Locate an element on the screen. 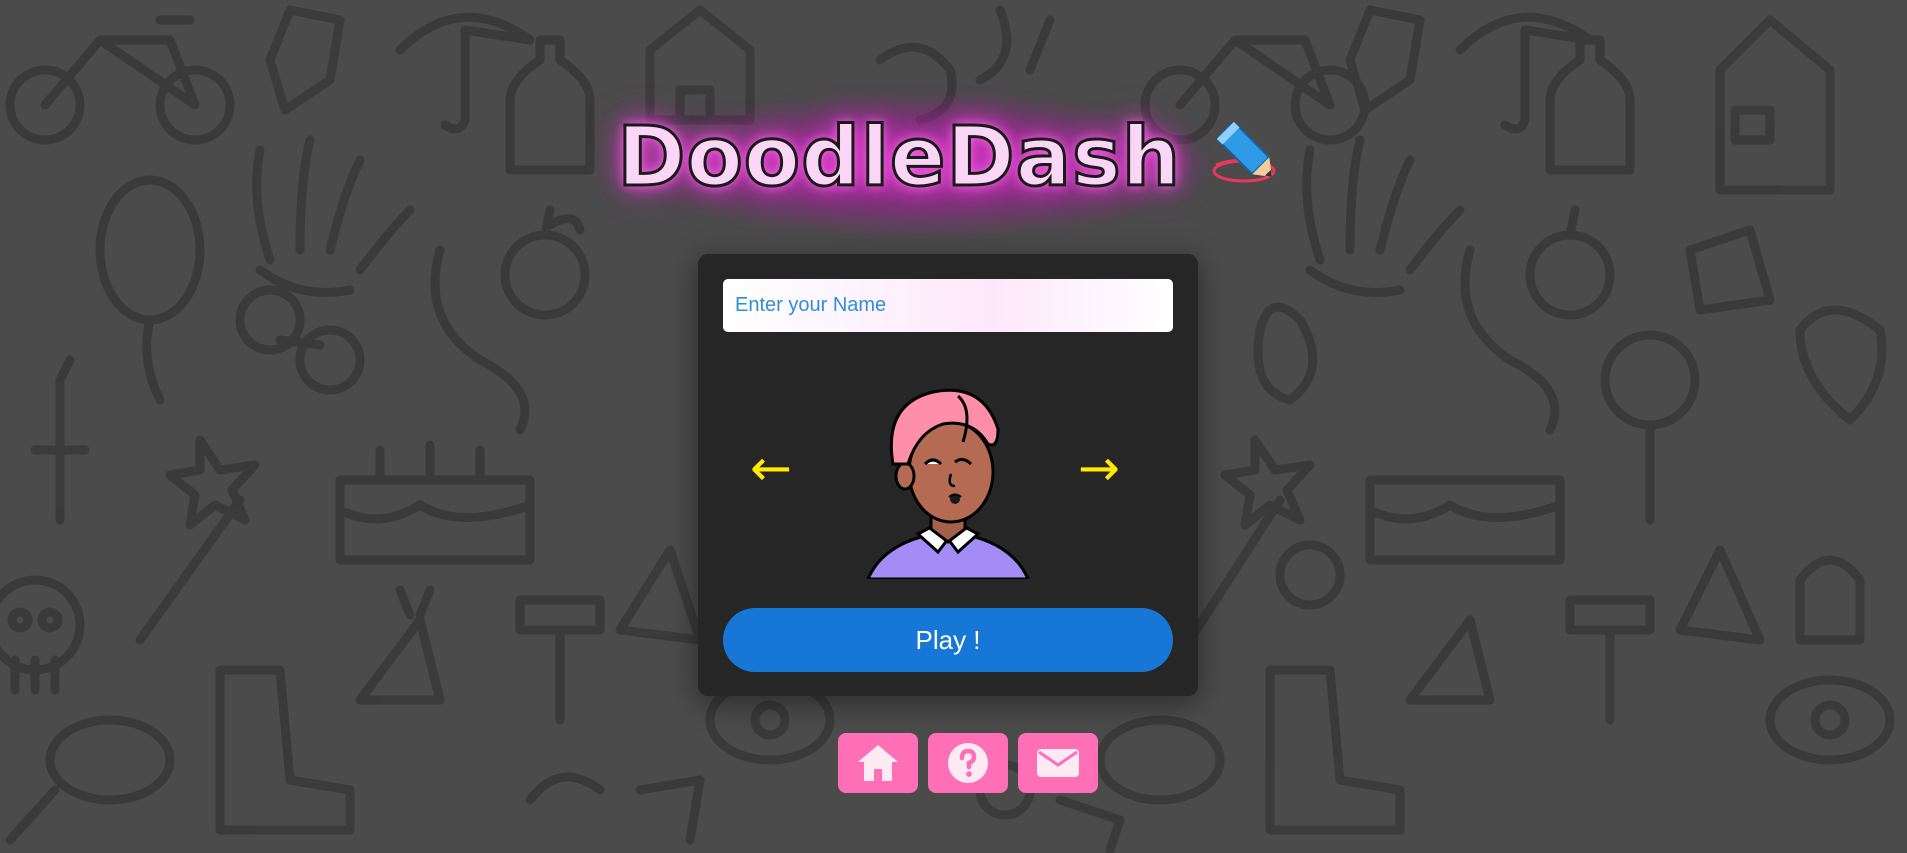 This screenshot has width=1907, height=853. next-avatar-arrow: → is located at coordinates (1099, 468).